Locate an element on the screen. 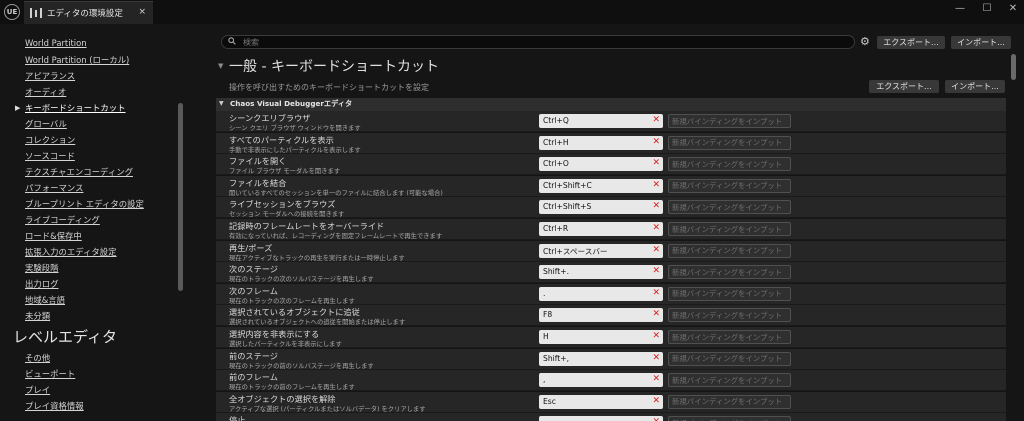 The image size is (1024, 421). key-binding-field: Ctrl+Shift+S ✕ is located at coordinates (601, 207).